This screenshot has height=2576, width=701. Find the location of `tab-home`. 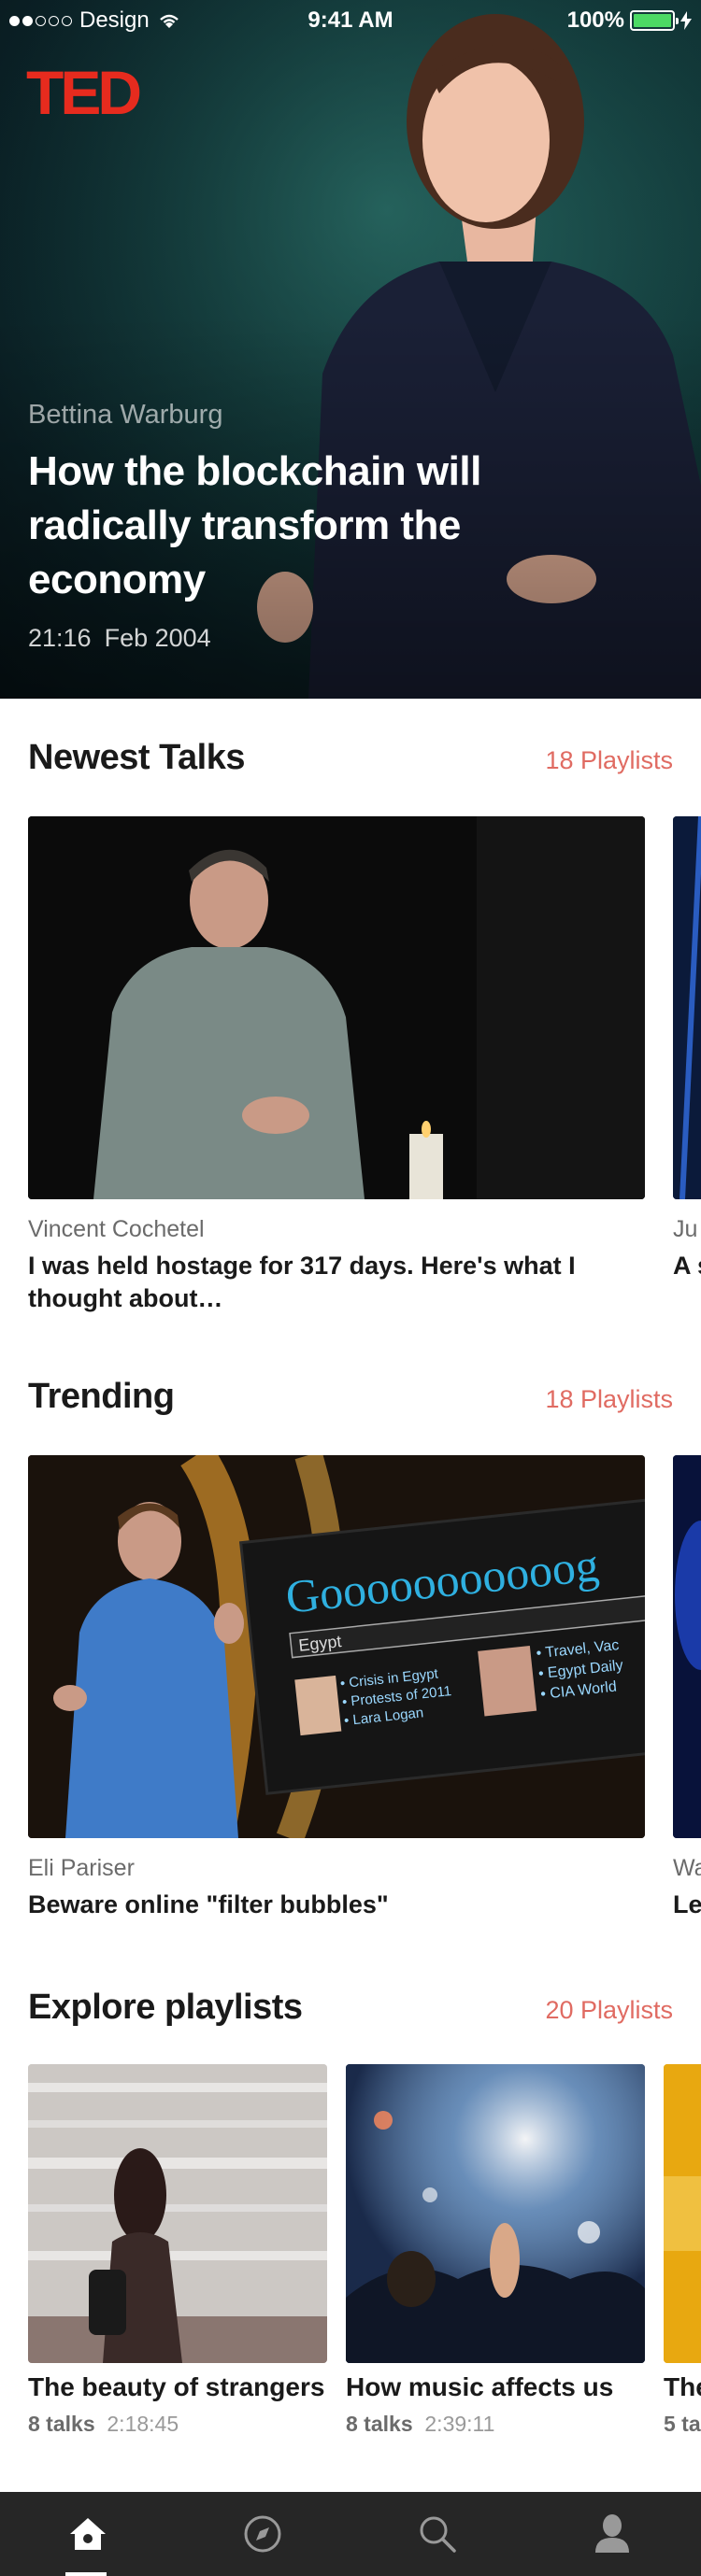

tab-home is located at coordinates (87, 2534).